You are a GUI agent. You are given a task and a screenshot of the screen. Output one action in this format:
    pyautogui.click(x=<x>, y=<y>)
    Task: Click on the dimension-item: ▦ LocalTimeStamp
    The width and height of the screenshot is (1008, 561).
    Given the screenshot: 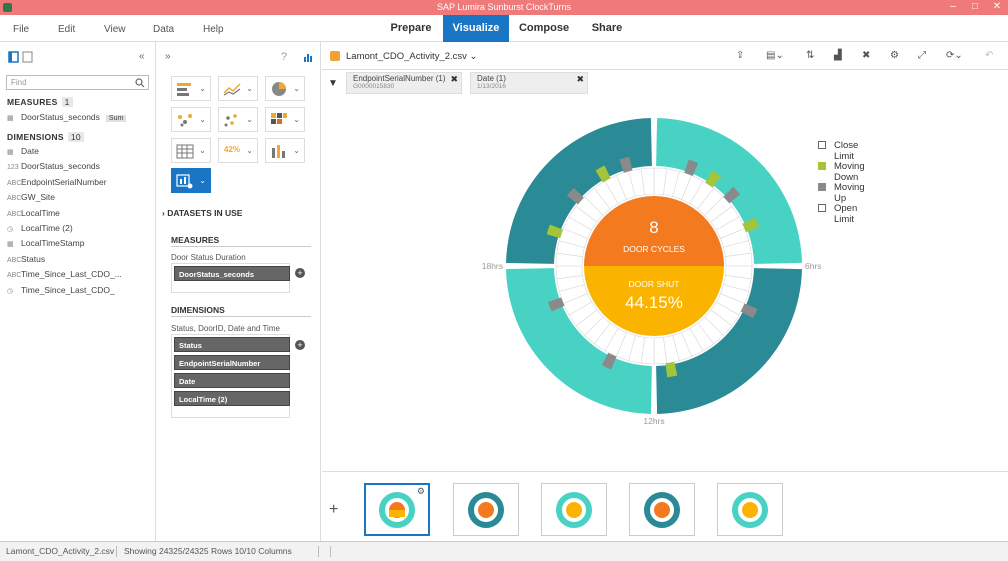 What is the action you would take?
    pyautogui.click(x=79, y=245)
    